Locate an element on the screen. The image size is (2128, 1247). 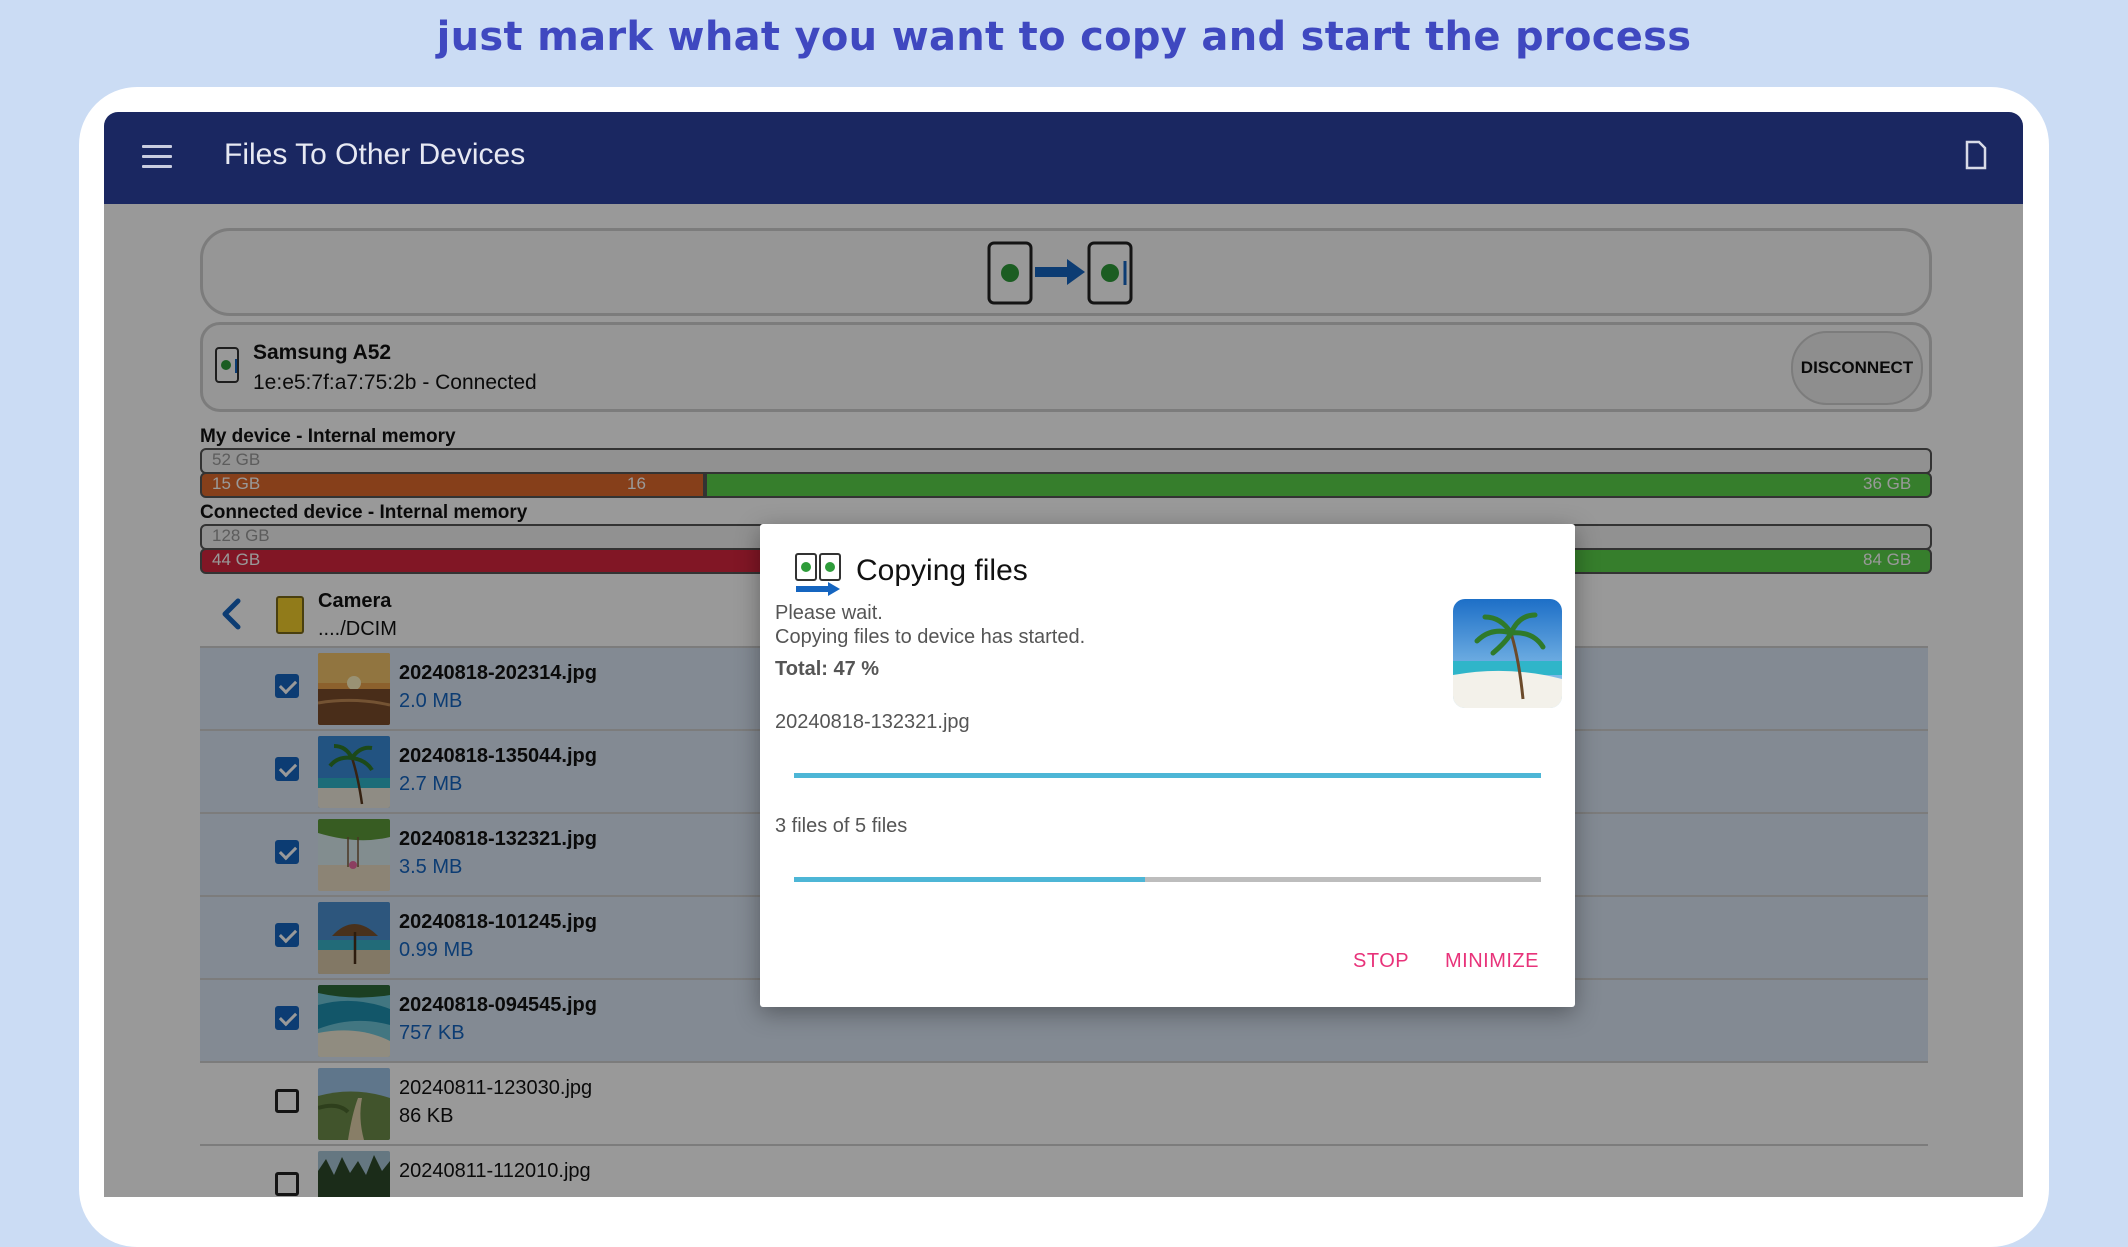
file-progress-bar is located at coordinates (1167, 775).